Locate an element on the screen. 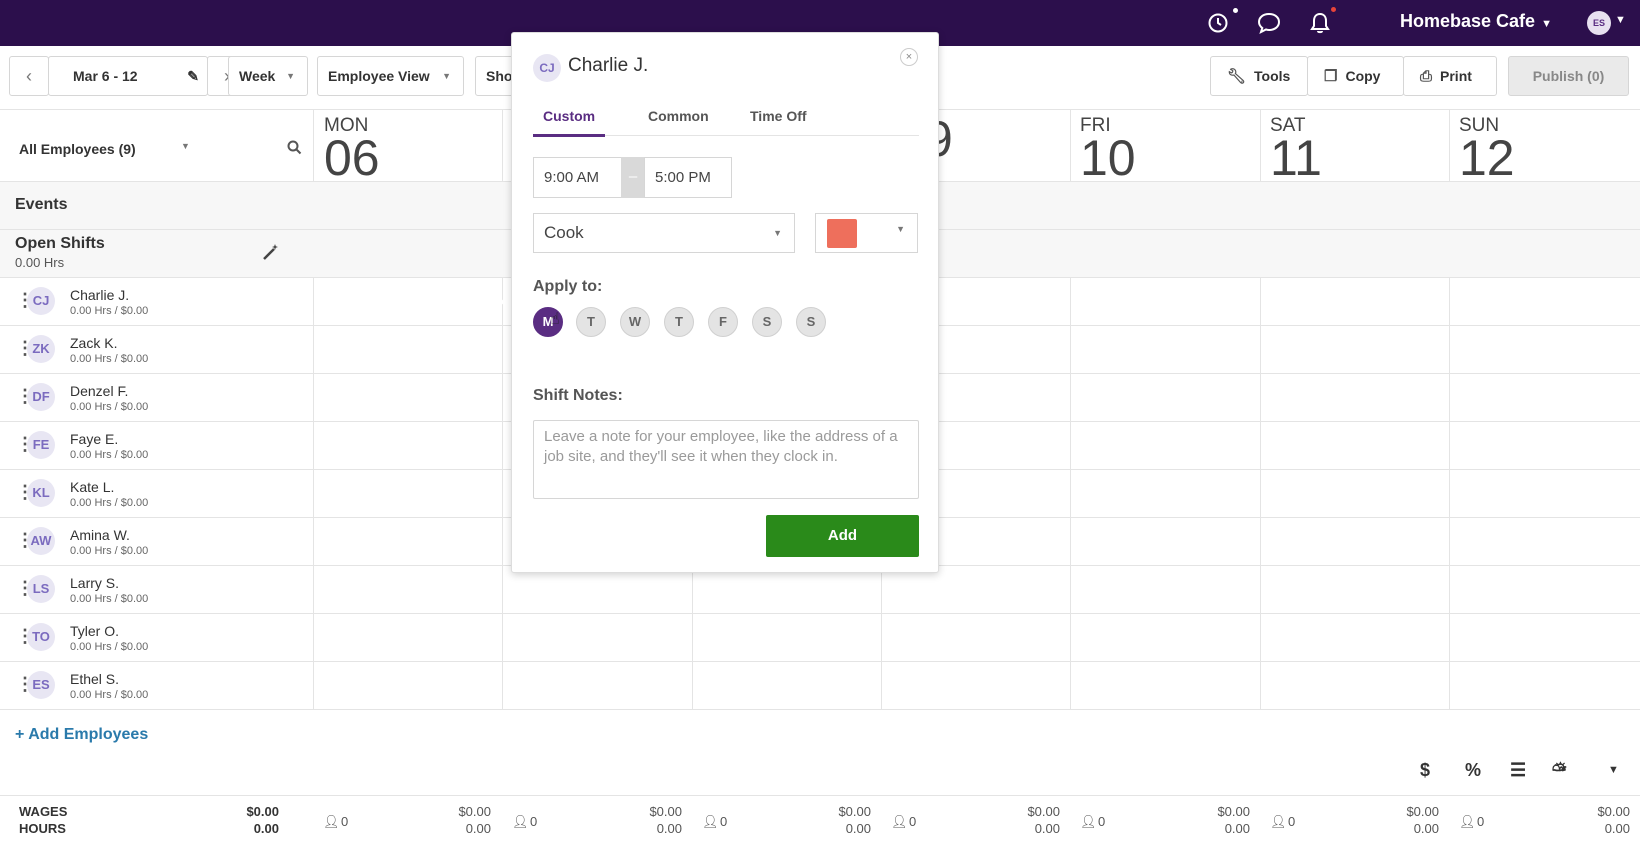 The width and height of the screenshot is (1640, 842). percent-icon: % is located at coordinates (1473, 770).